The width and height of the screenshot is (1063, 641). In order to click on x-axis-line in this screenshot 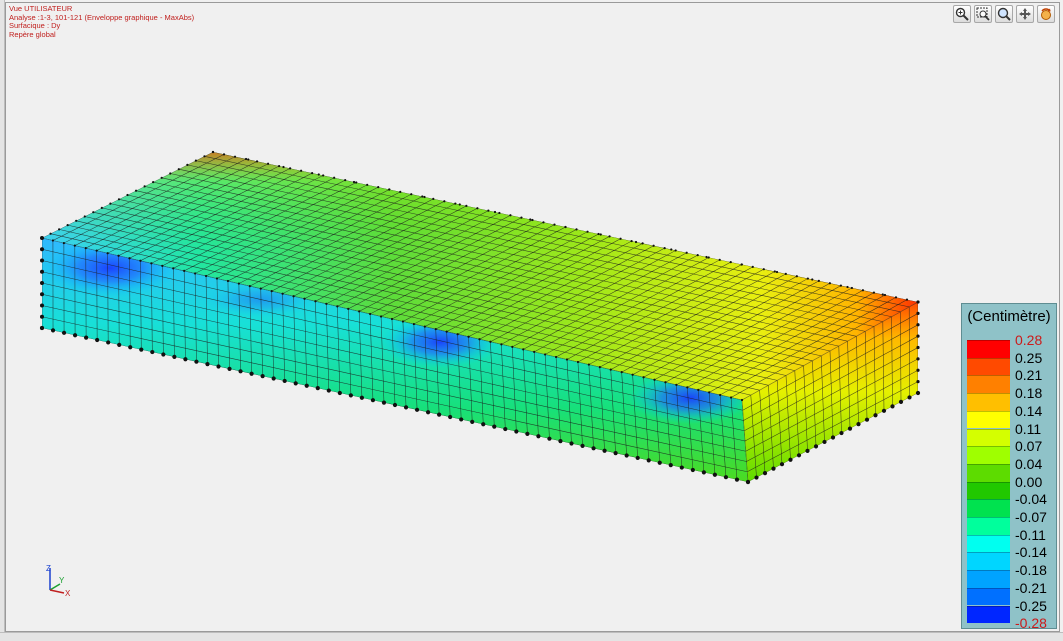, I will do `click(57, 591)`.